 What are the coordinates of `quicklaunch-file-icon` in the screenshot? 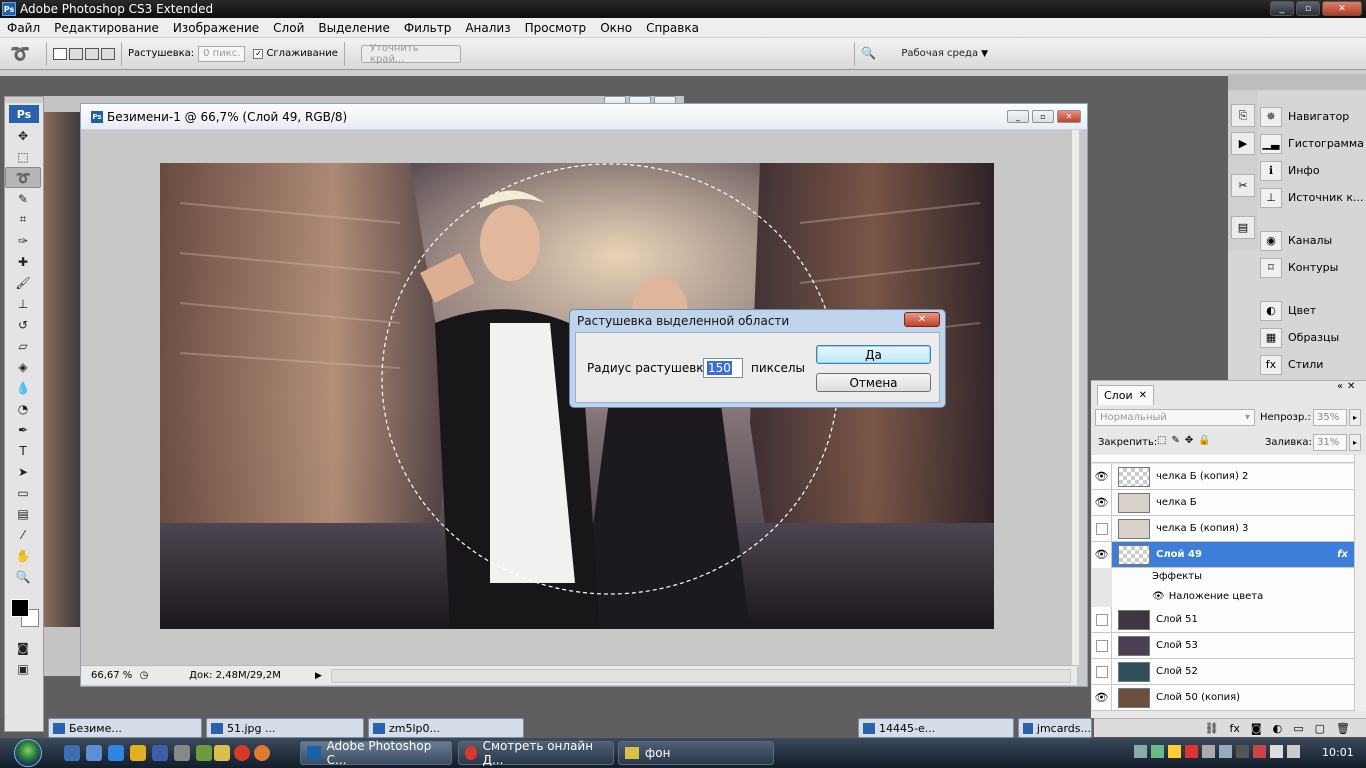 It's located at (222, 753).